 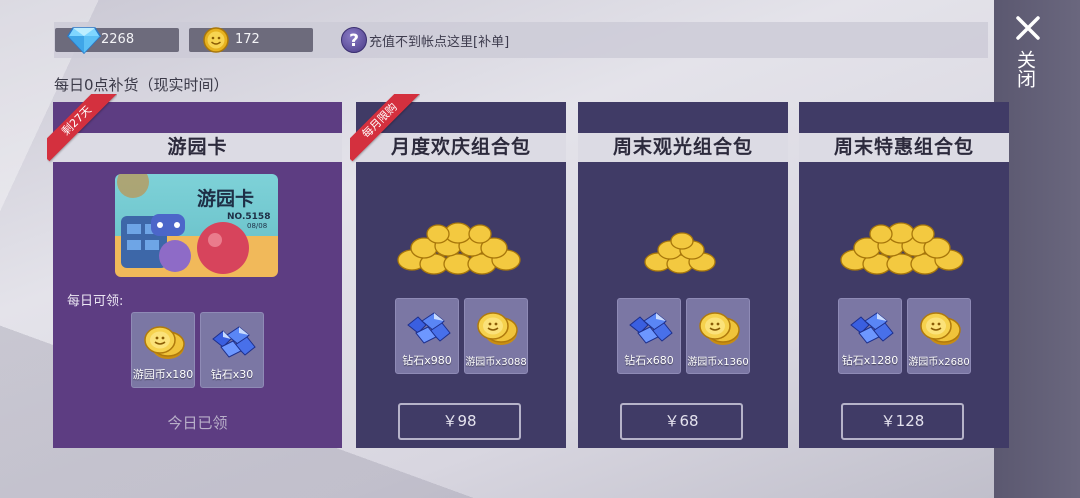 I want to click on park-card-image: 游园卡 NO.5158 08/08, so click(x=196, y=225).